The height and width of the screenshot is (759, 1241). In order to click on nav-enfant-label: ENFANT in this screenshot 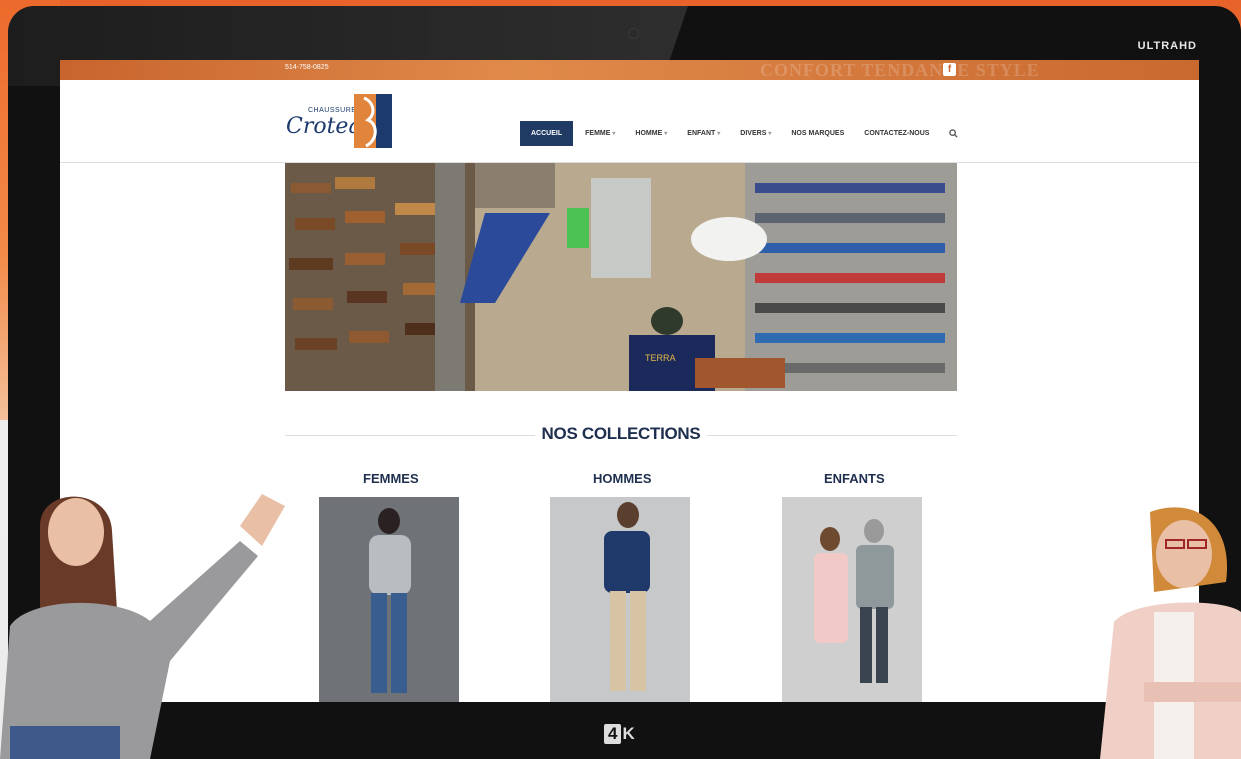, I will do `click(701, 133)`.